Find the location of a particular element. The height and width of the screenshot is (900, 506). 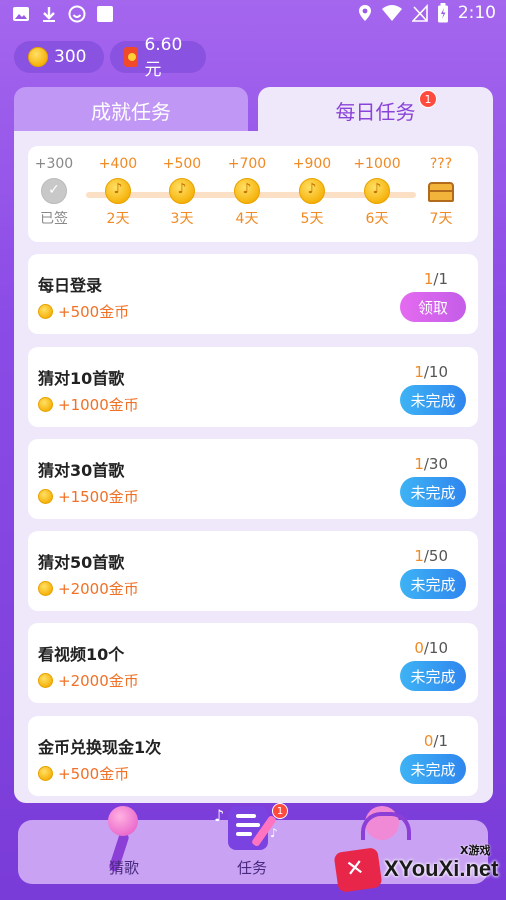

wifi-icon is located at coordinates (391, 13).